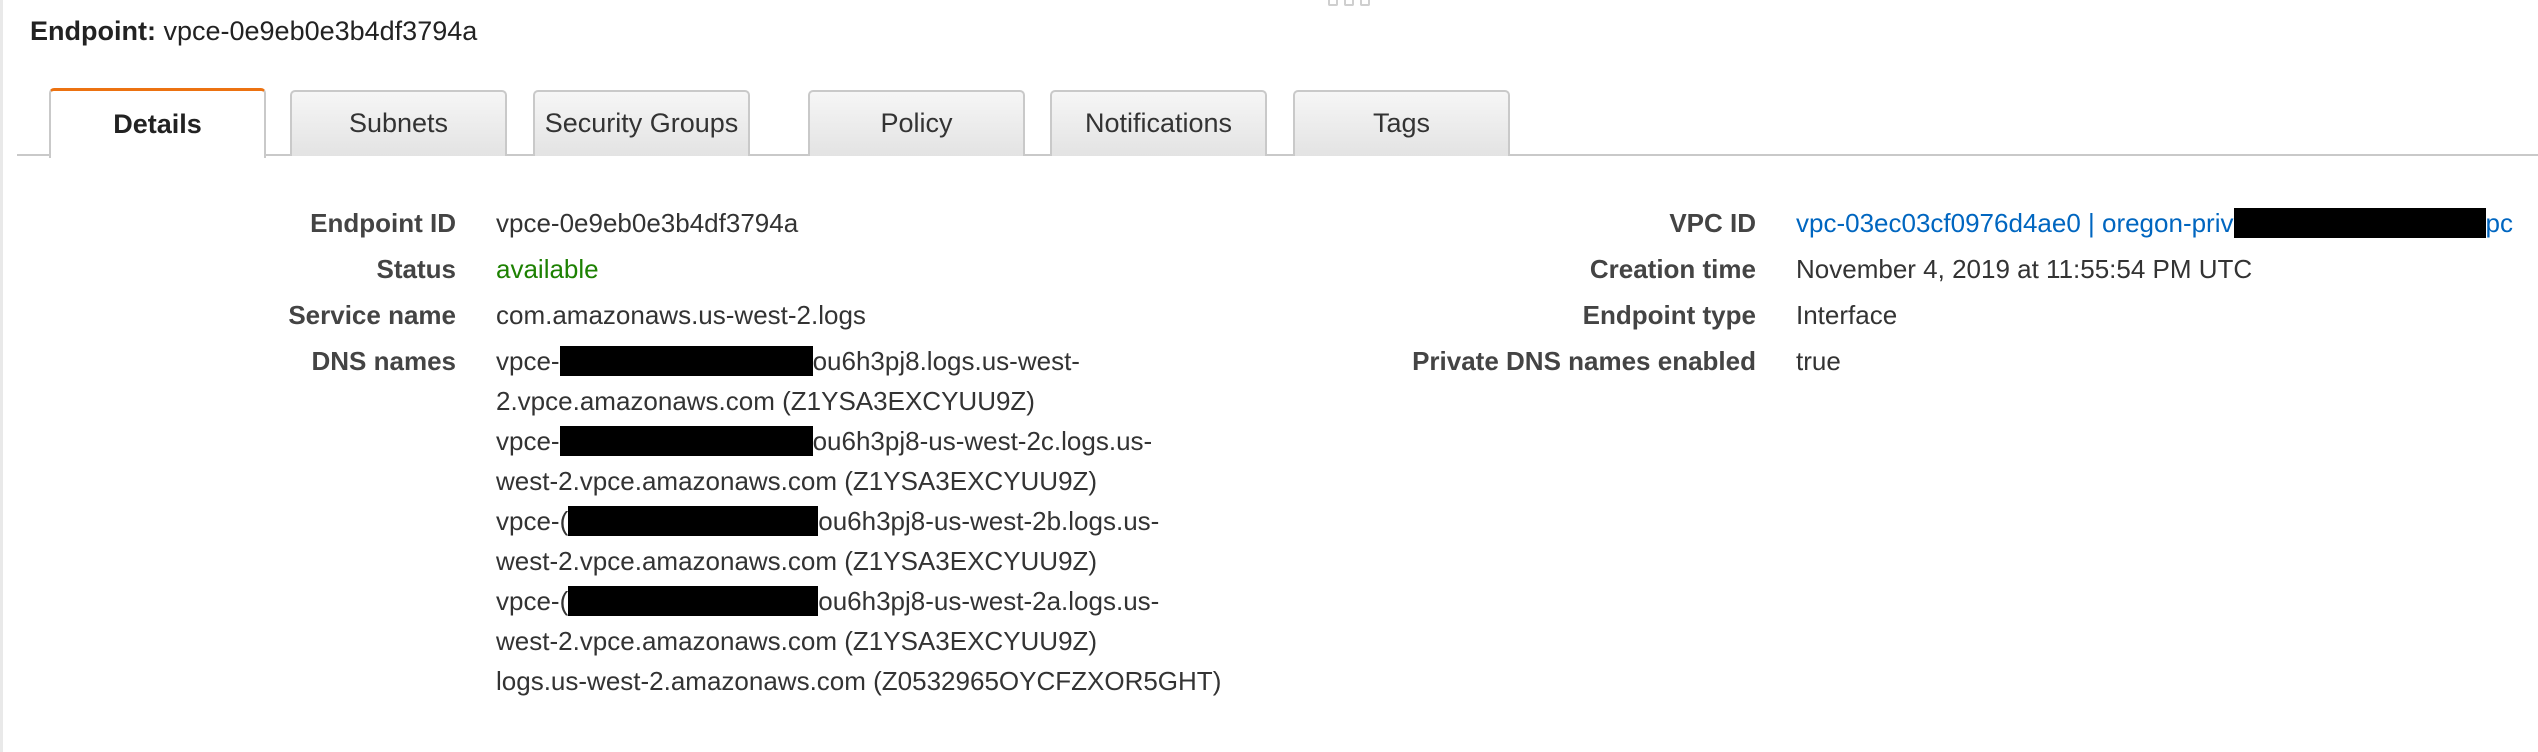 The image size is (2538, 752). I want to click on tab-notifications: Notifications, so click(1158, 123).